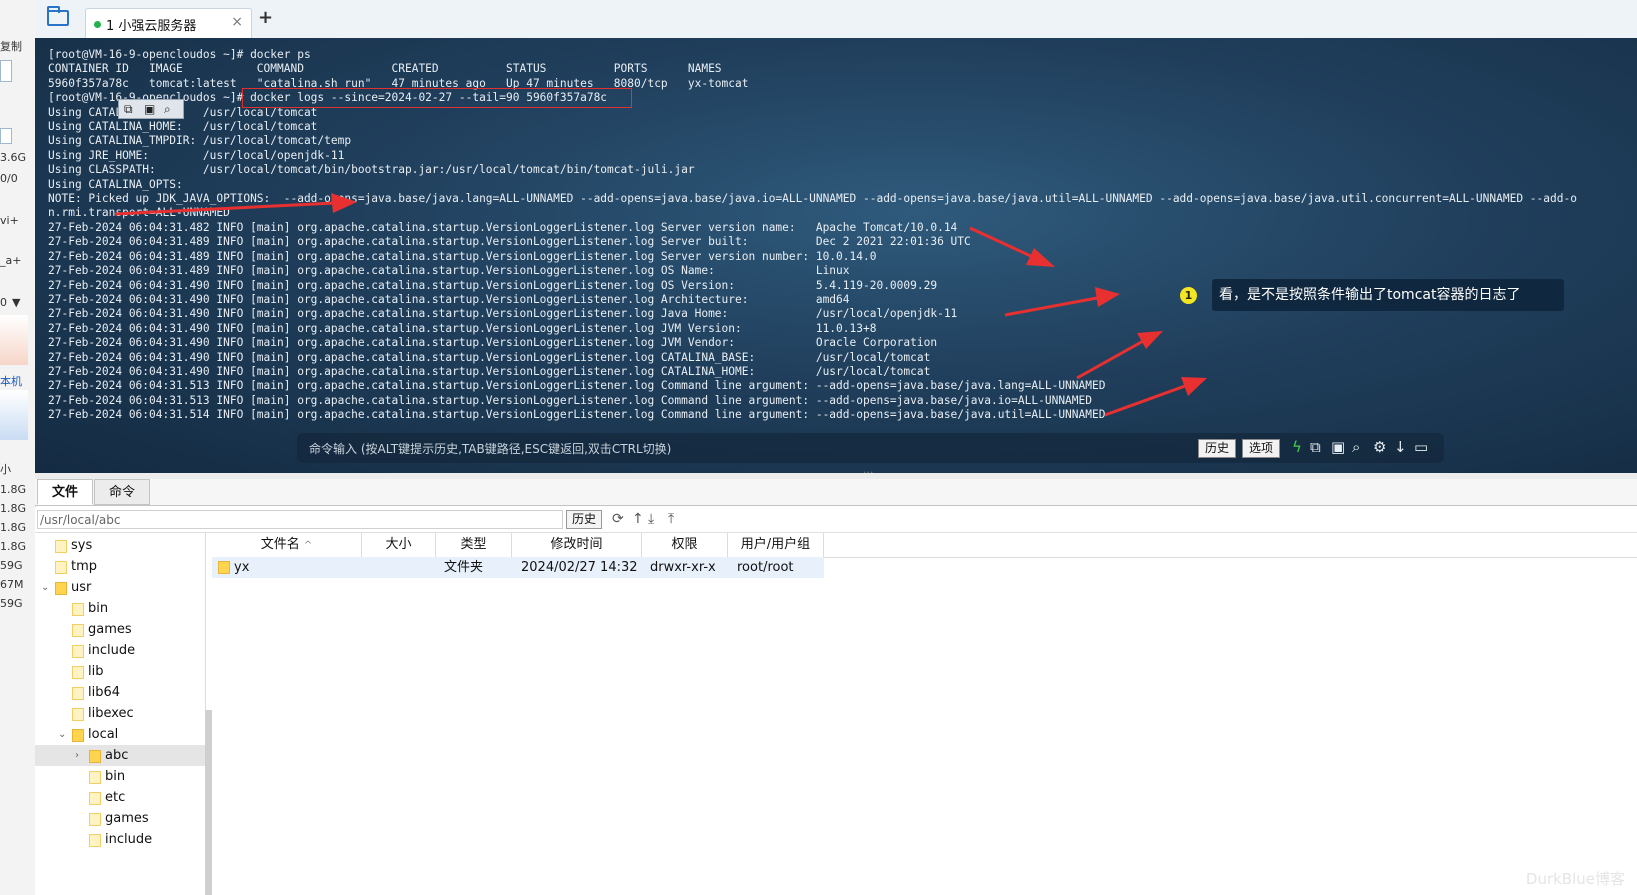 Image resolution: width=1637 pixels, height=895 pixels. I want to click on splitter-grip-icon: ···, so click(868, 472).